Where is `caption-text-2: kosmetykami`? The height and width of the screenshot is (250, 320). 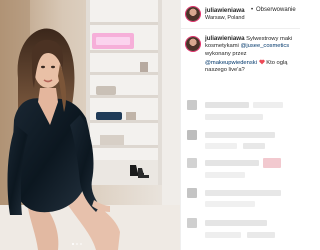
caption-text-2: kosmetykami is located at coordinates (222, 46).